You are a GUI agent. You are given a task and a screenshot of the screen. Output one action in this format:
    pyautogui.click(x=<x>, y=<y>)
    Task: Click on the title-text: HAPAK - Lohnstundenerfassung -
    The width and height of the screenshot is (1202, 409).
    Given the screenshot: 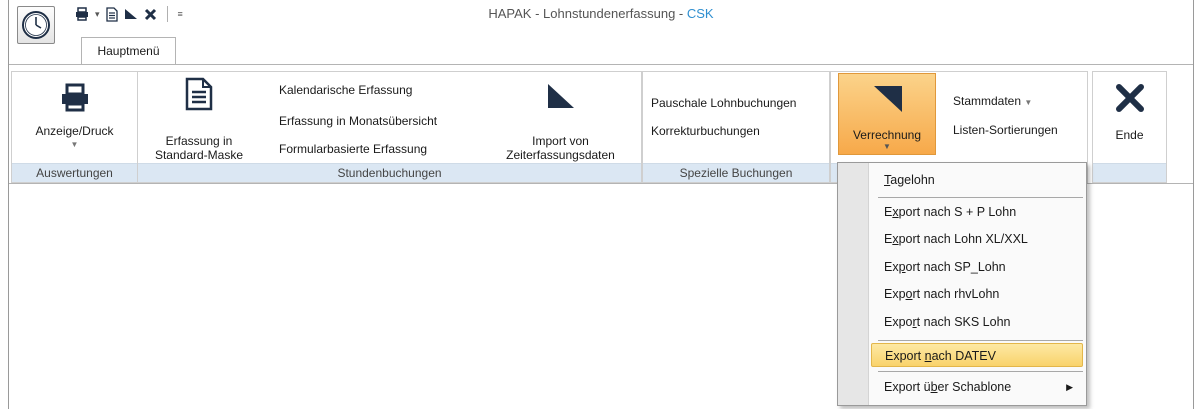 What is the action you would take?
    pyautogui.click(x=587, y=13)
    